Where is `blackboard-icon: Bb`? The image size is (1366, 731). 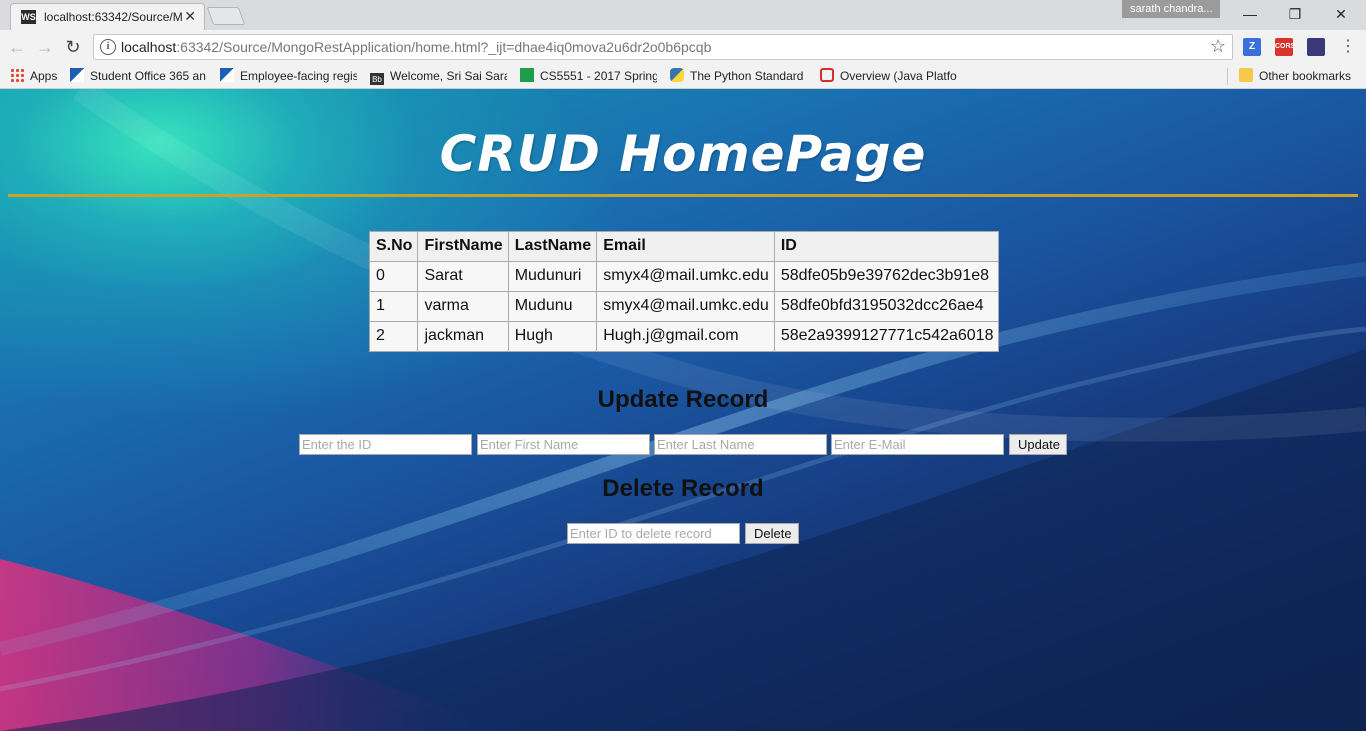
blackboard-icon: Bb is located at coordinates (377, 79).